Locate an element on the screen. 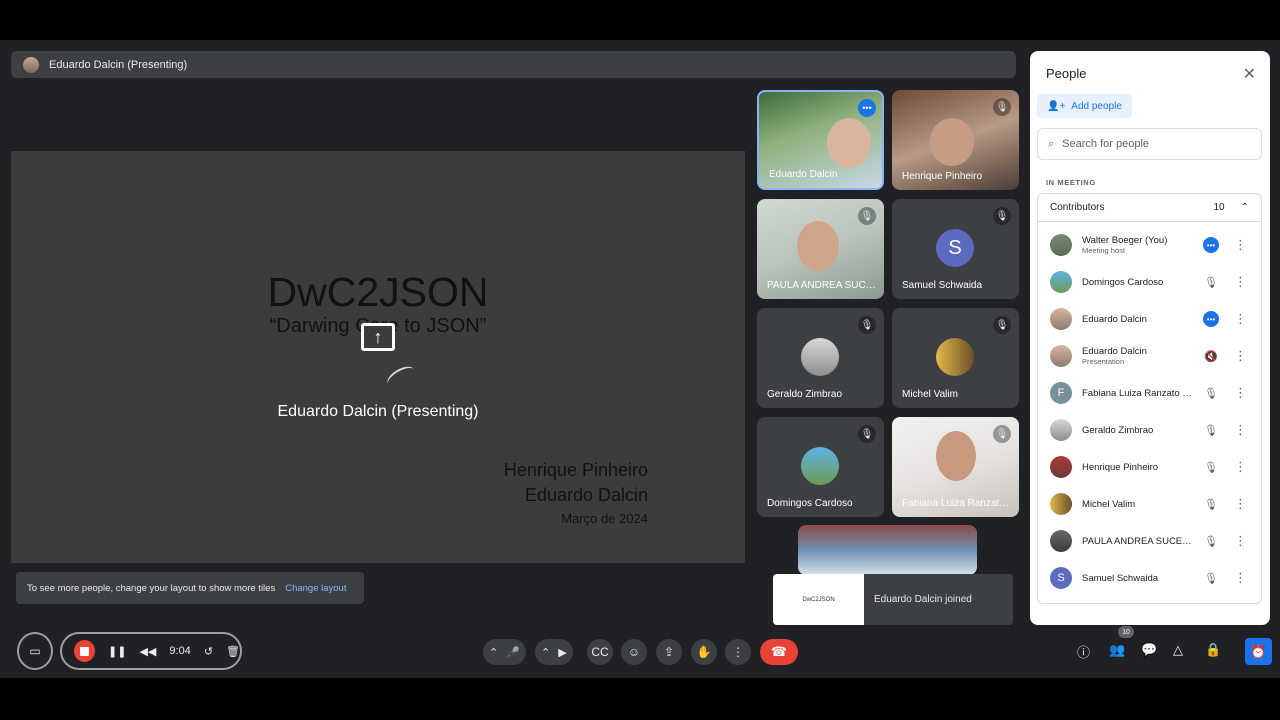  add-people-label: Add people is located at coordinates (1096, 106).